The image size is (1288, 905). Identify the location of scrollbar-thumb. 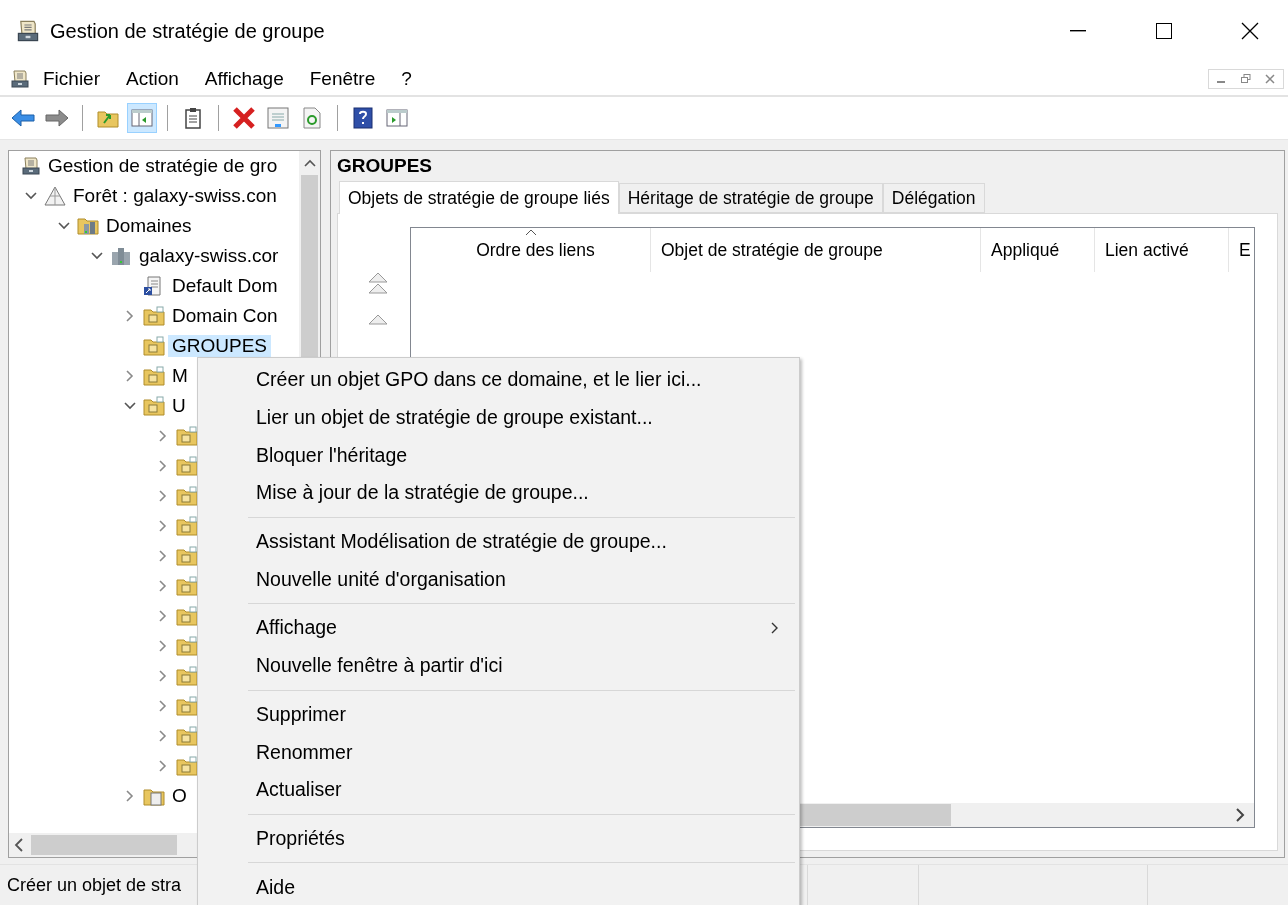
(104, 845).